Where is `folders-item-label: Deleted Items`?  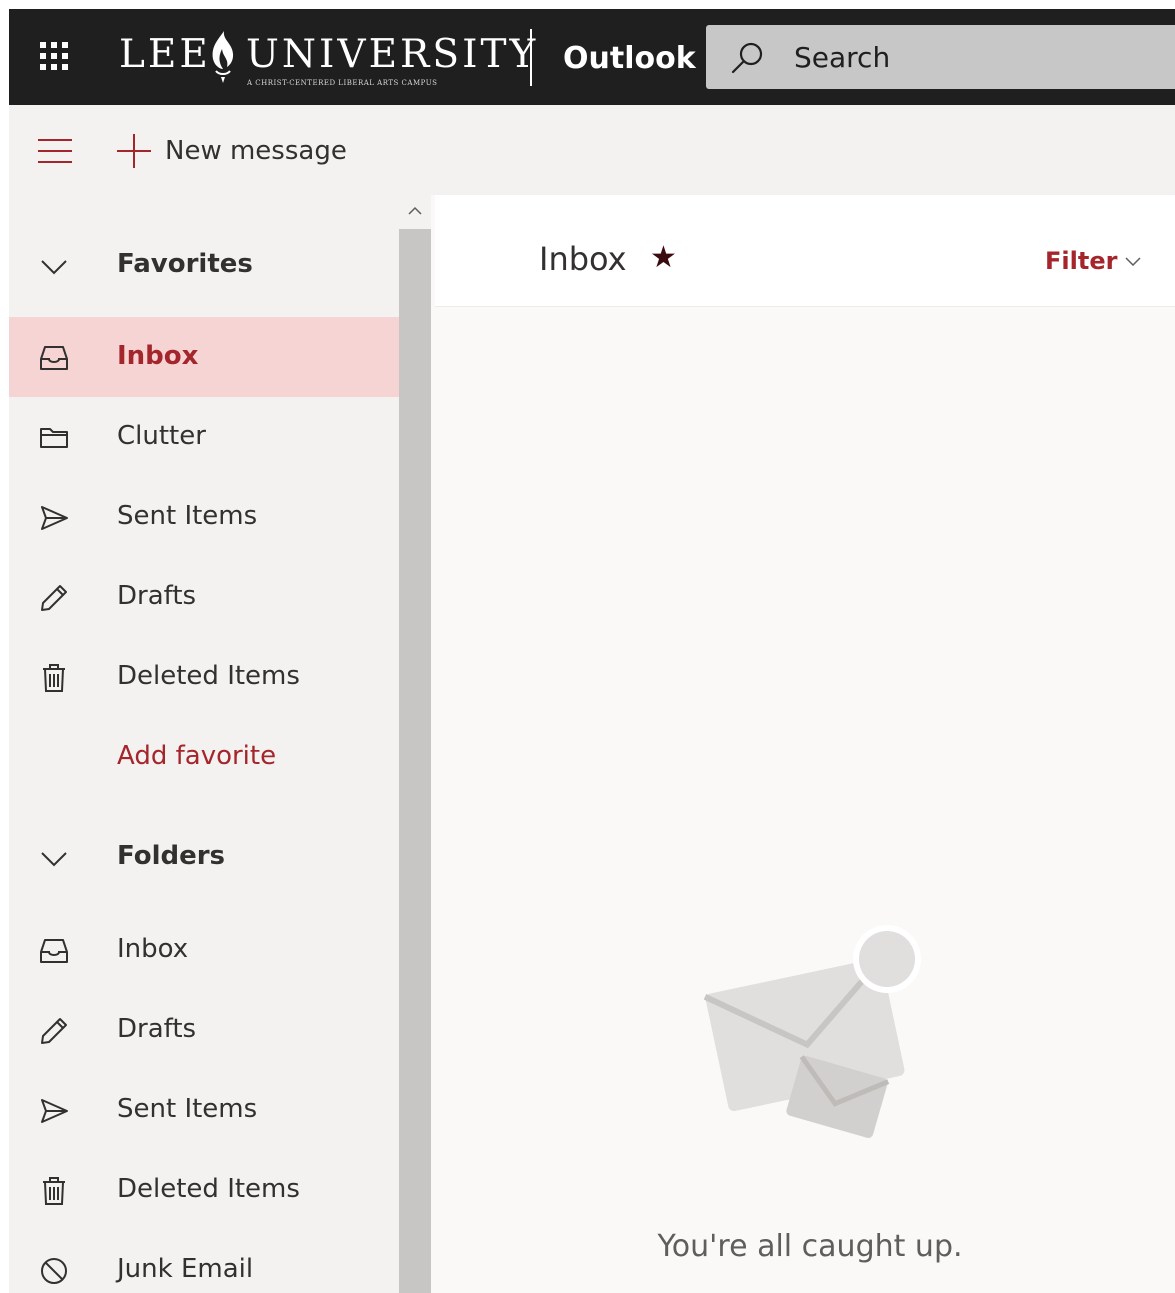
folders-item-label: Deleted Items is located at coordinates (208, 1189).